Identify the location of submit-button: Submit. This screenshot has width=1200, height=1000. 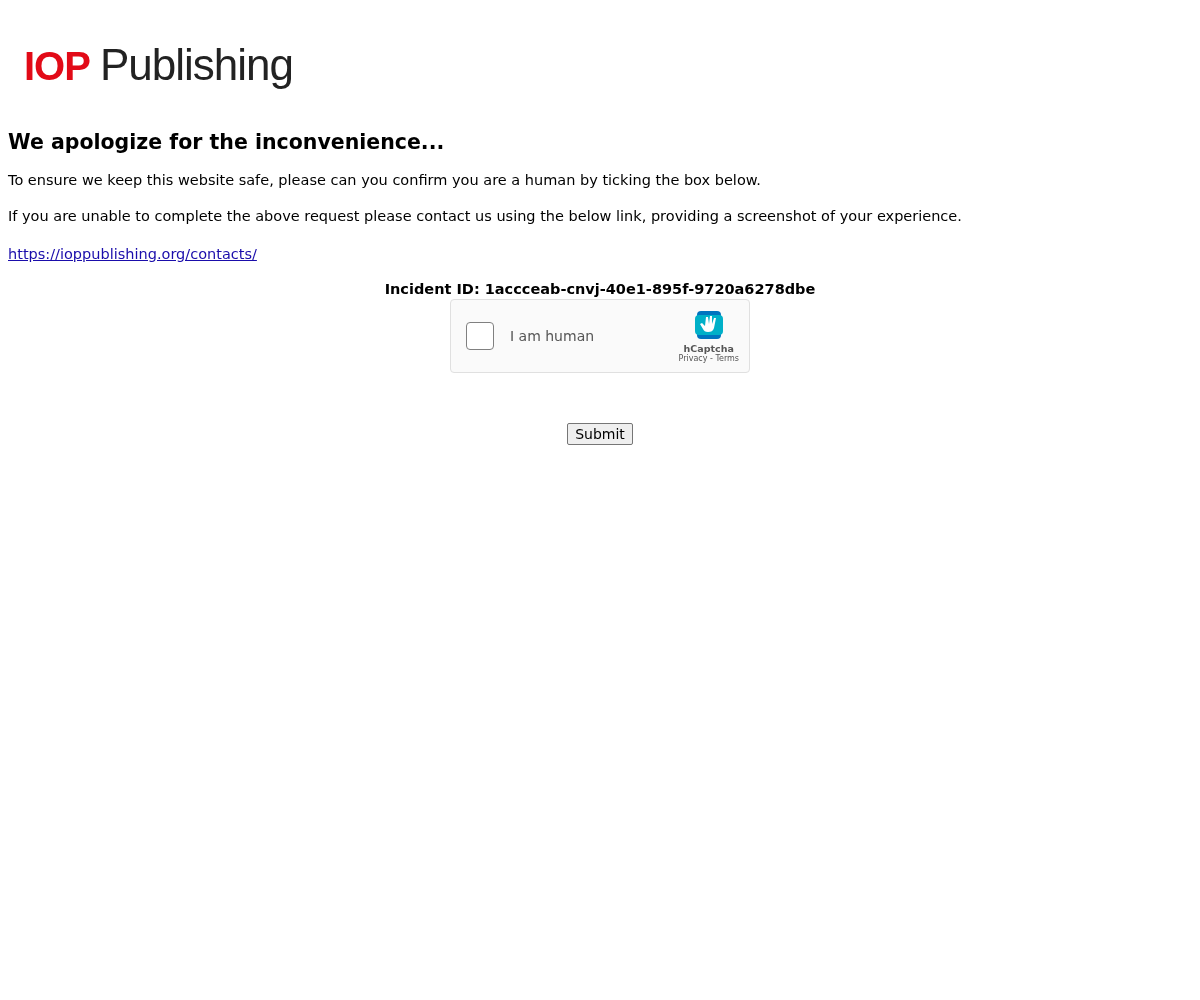
(600, 434).